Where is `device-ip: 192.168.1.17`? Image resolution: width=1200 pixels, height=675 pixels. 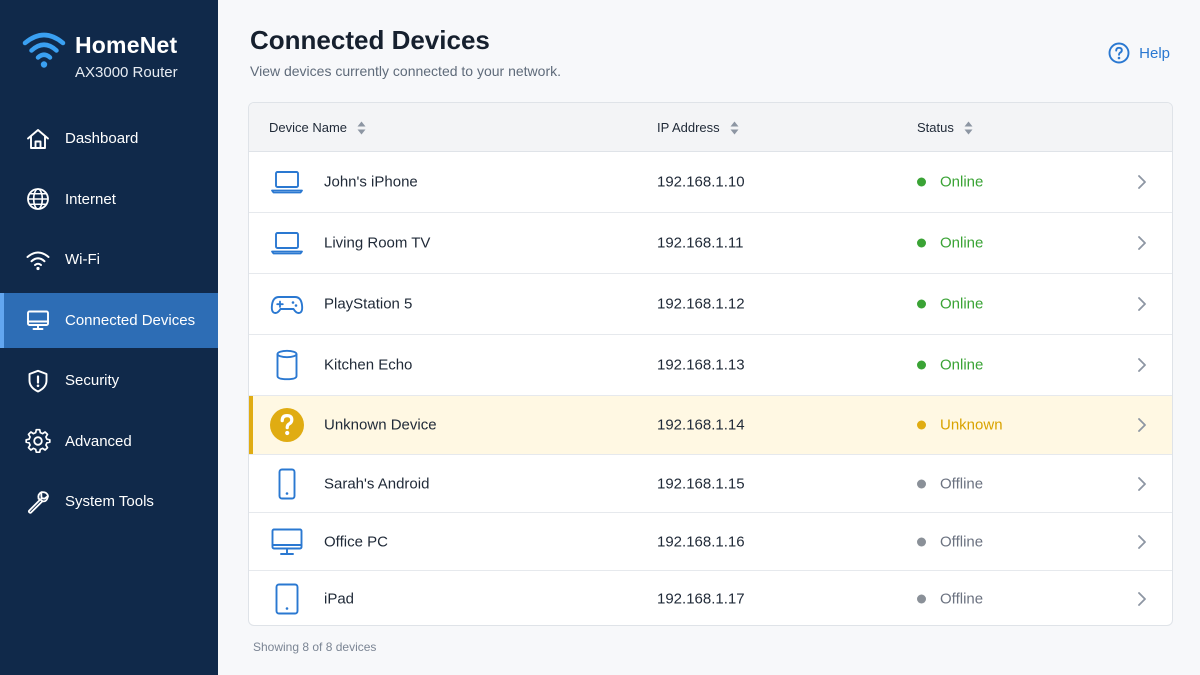 device-ip: 192.168.1.17 is located at coordinates (701, 599).